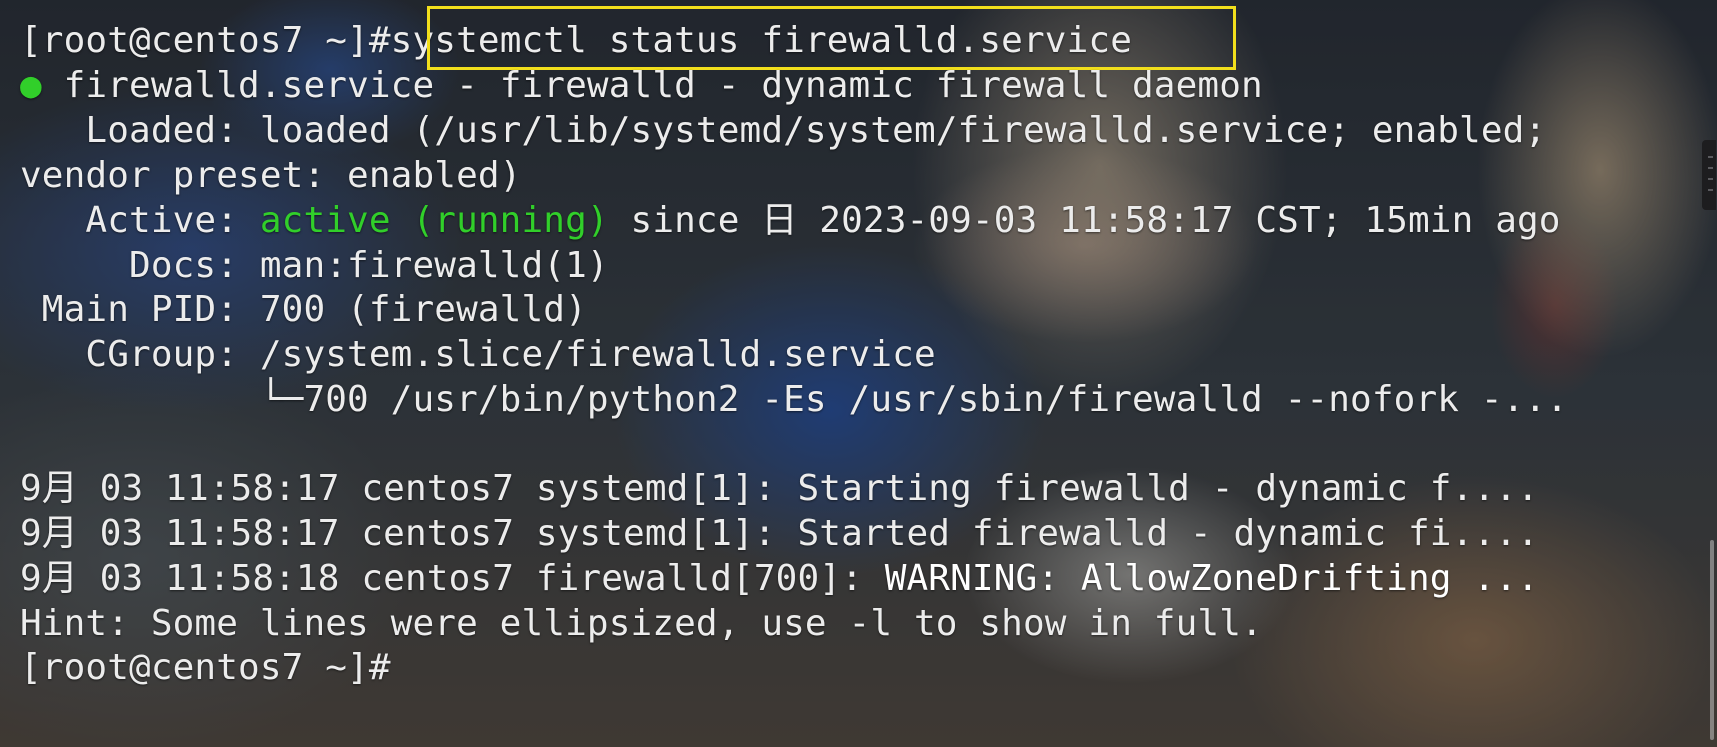 The width and height of the screenshot is (1717, 747). Describe the element at coordinates (314, 265) in the screenshot. I see `docs-line: Docs: man:firewalld(1)` at that location.